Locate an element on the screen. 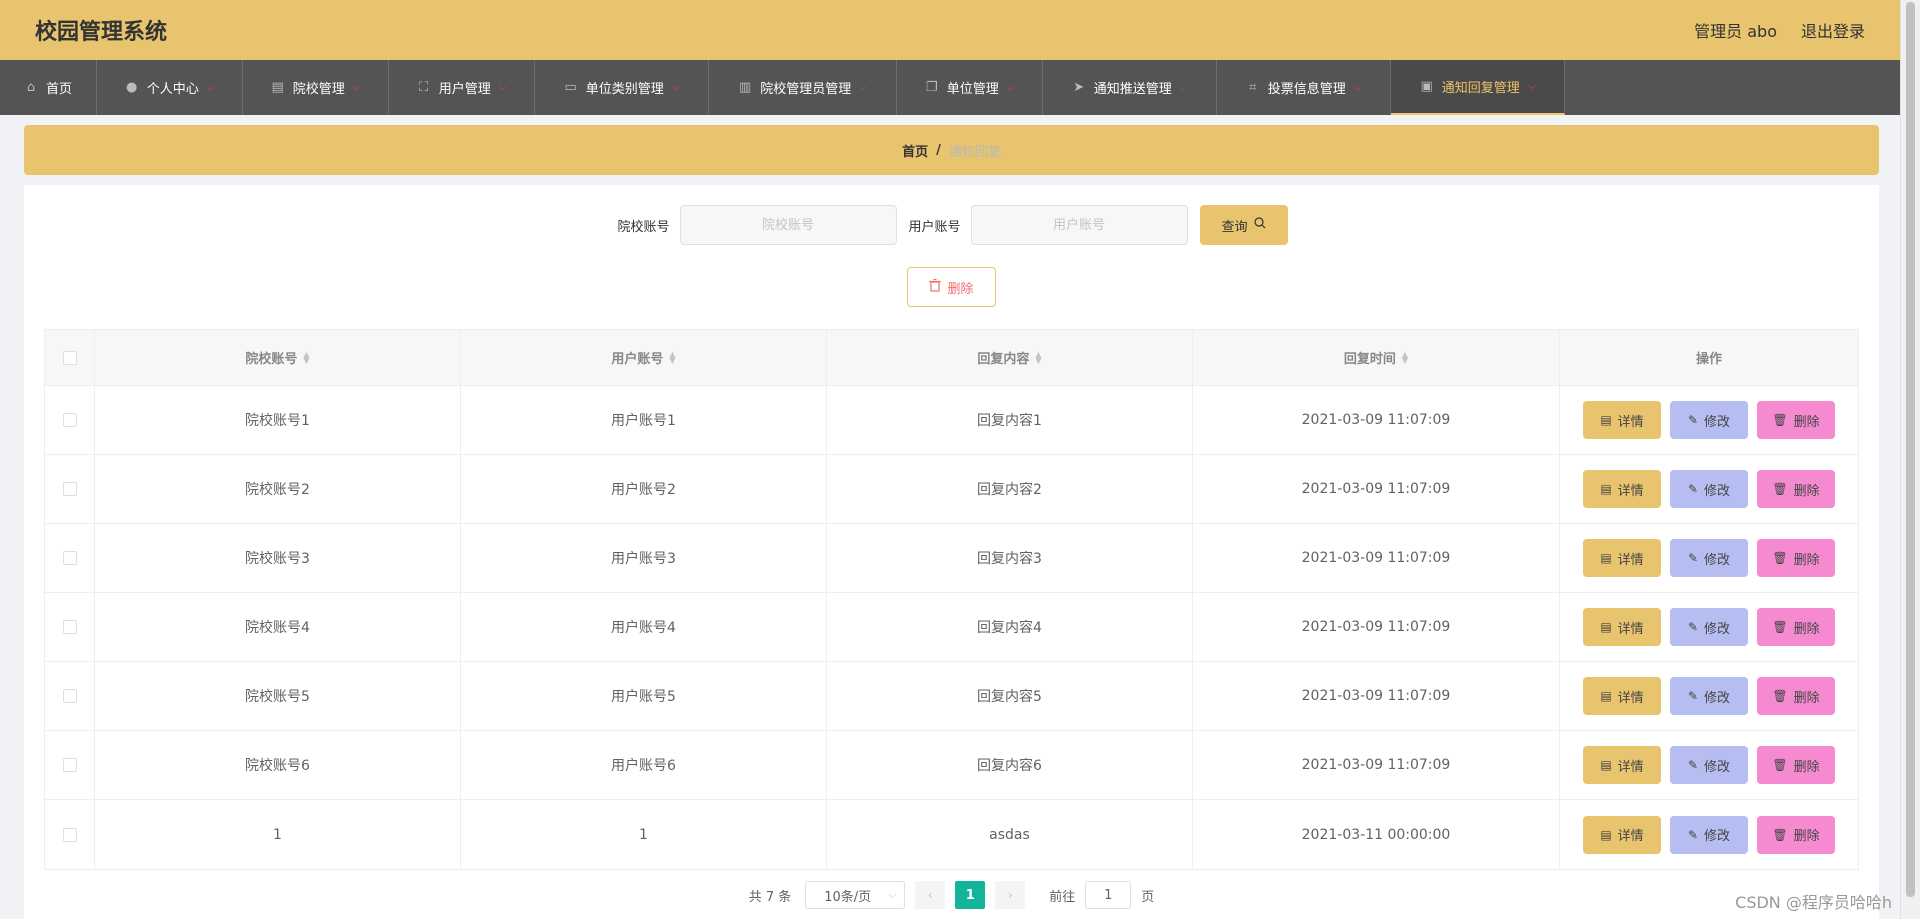  detail-button-label: 详情 is located at coordinates (1630, 698).